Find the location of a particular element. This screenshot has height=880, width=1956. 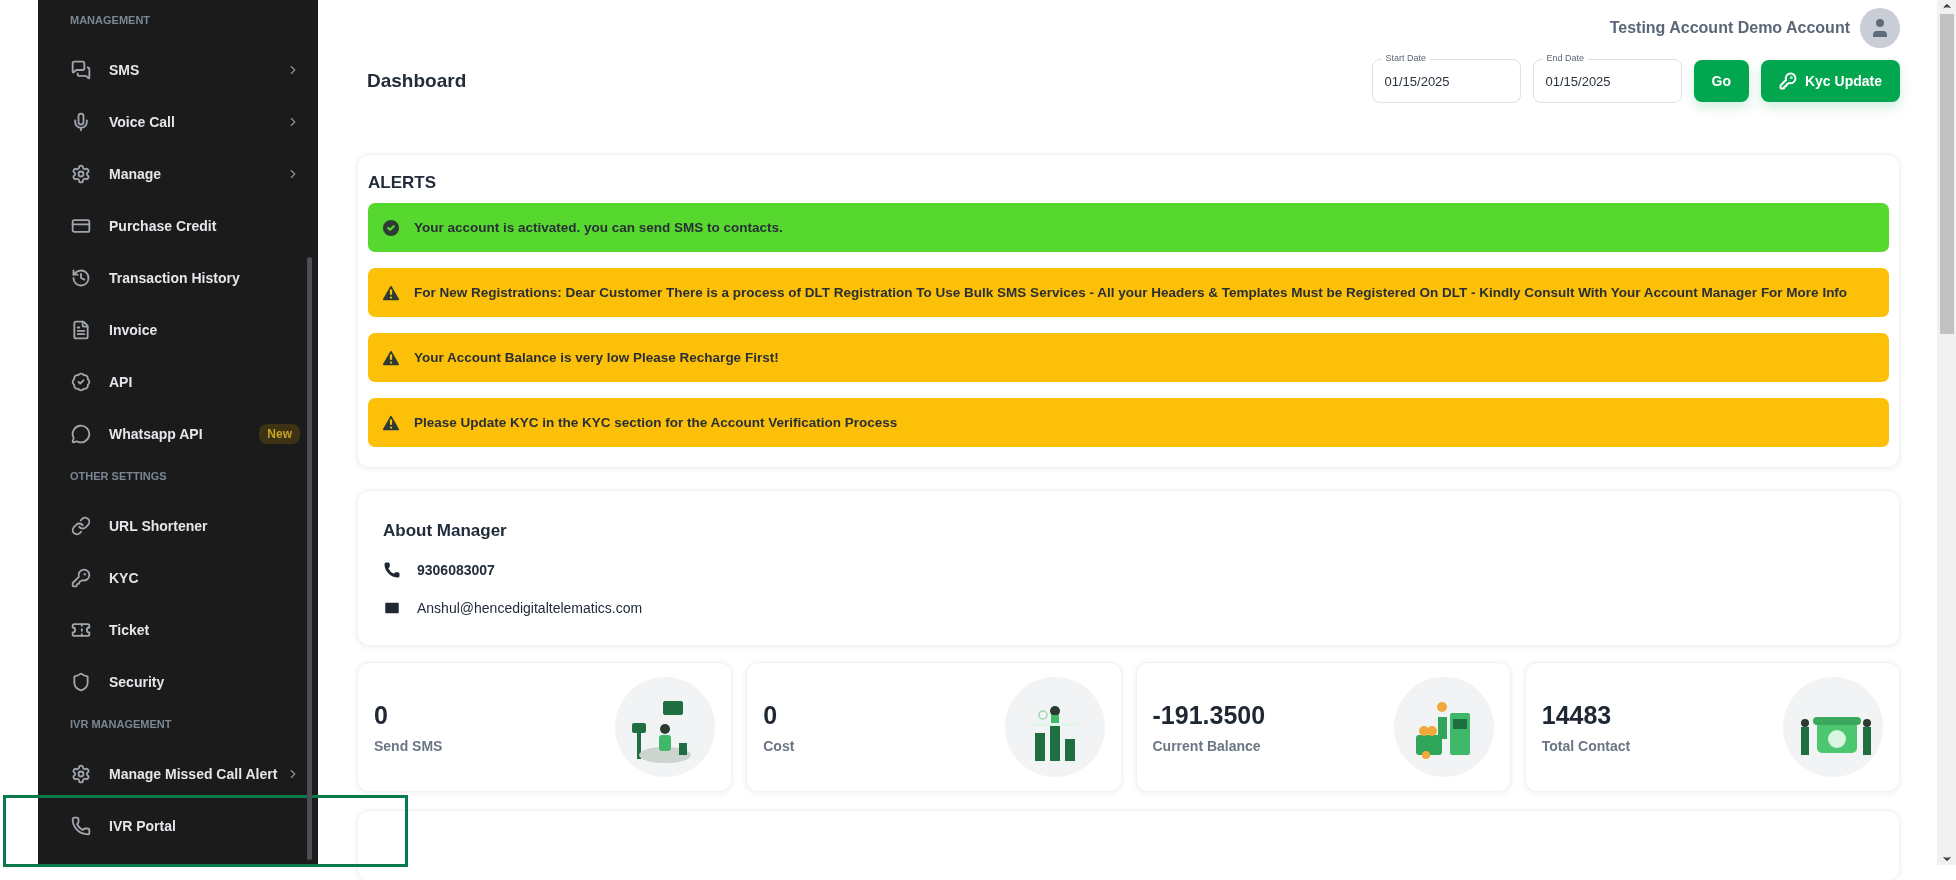

card-title: About Manager is located at coordinates (445, 531).